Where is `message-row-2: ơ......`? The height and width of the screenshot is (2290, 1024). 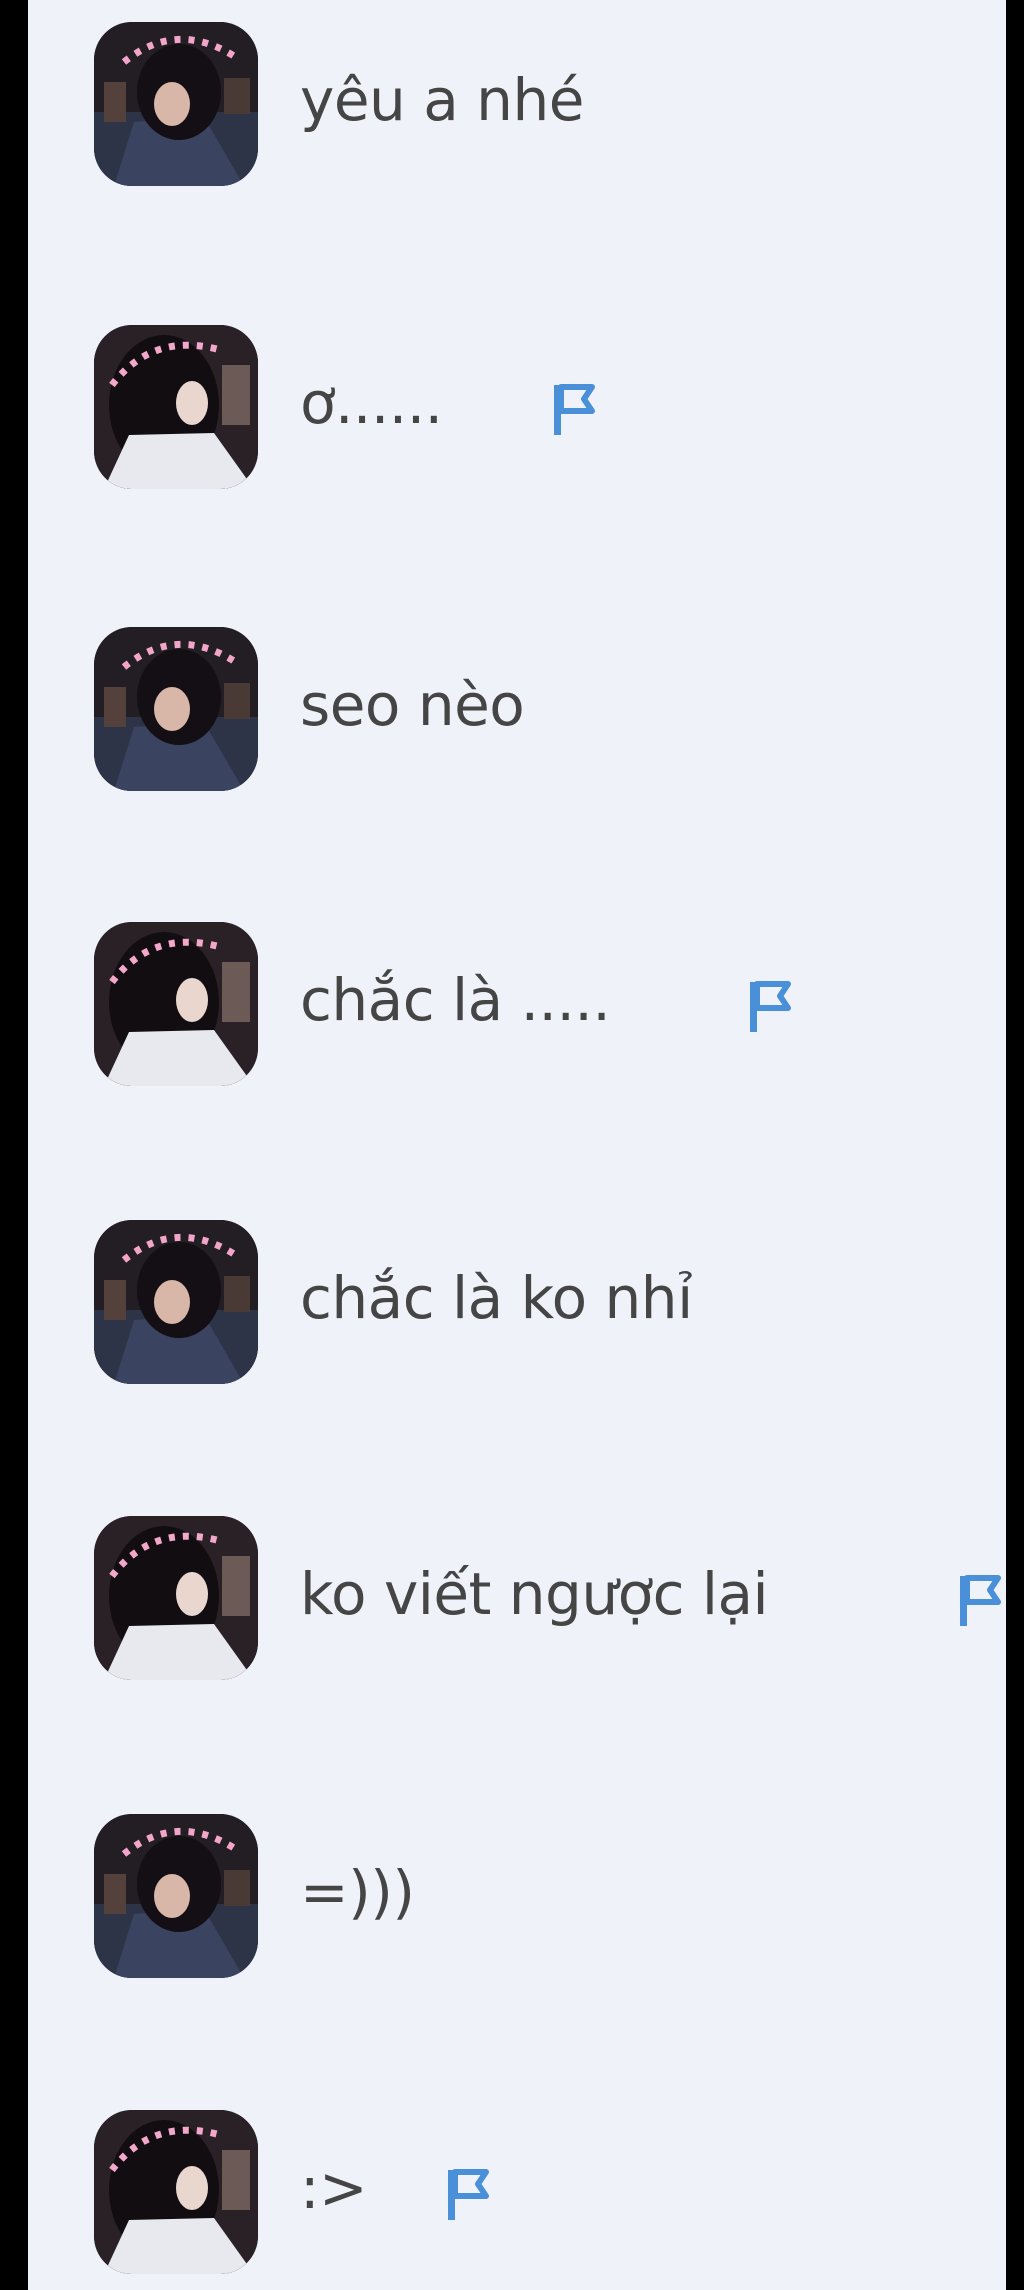 message-row-2: ơ...... is located at coordinates (544, 407).